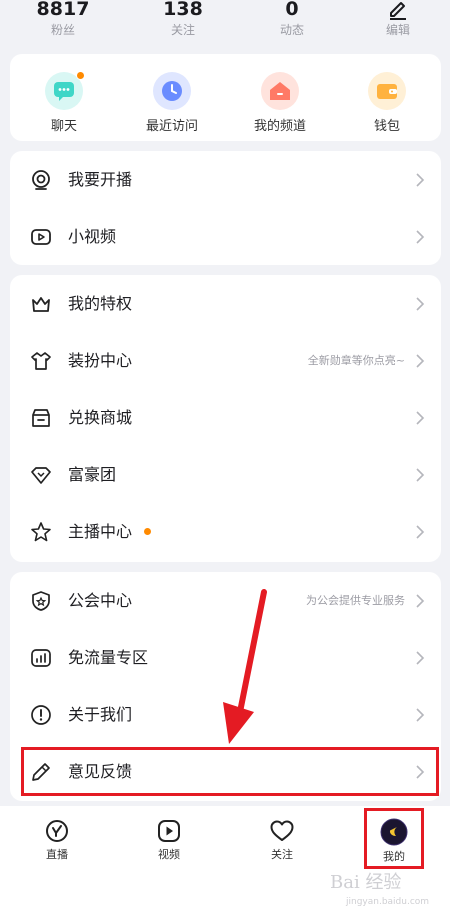 This screenshot has width=450, height=920. Describe the element at coordinates (92, 236) in the screenshot. I see `menu-item-label: 小视频` at that location.